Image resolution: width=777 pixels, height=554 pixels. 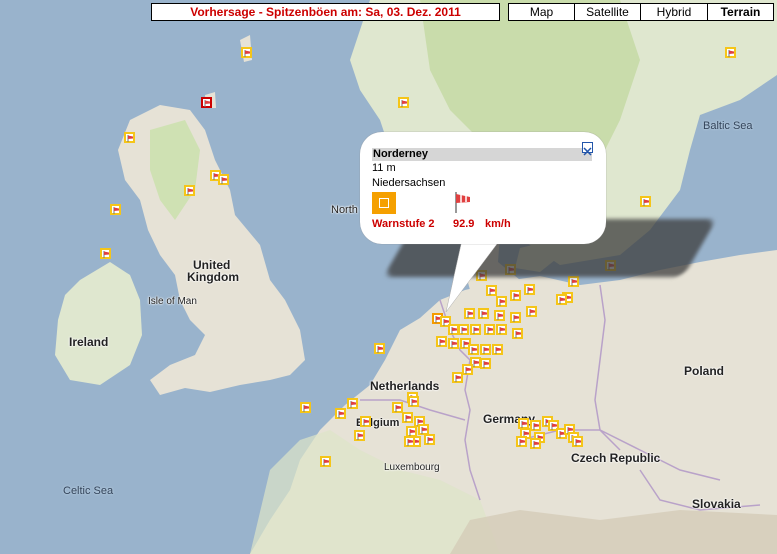 What do you see at coordinates (464, 224) in the screenshot?
I see `gust-value: 92.9` at bounding box center [464, 224].